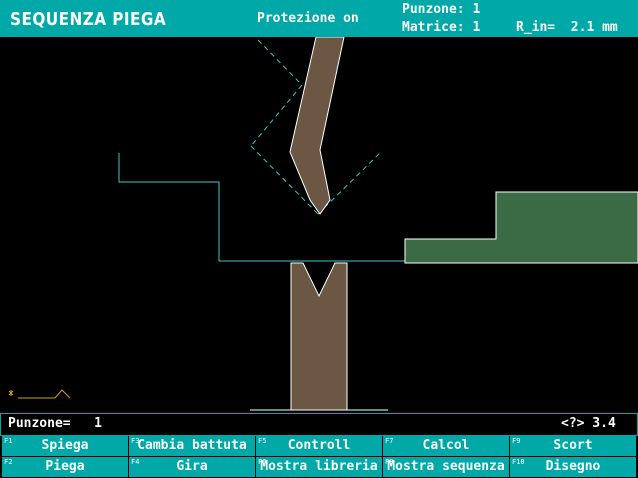 The width and height of the screenshot is (638, 478). What do you see at coordinates (192, 446) in the screenshot?
I see `f3-cambia-battuta-button: F3 Cambia battuta` at bounding box center [192, 446].